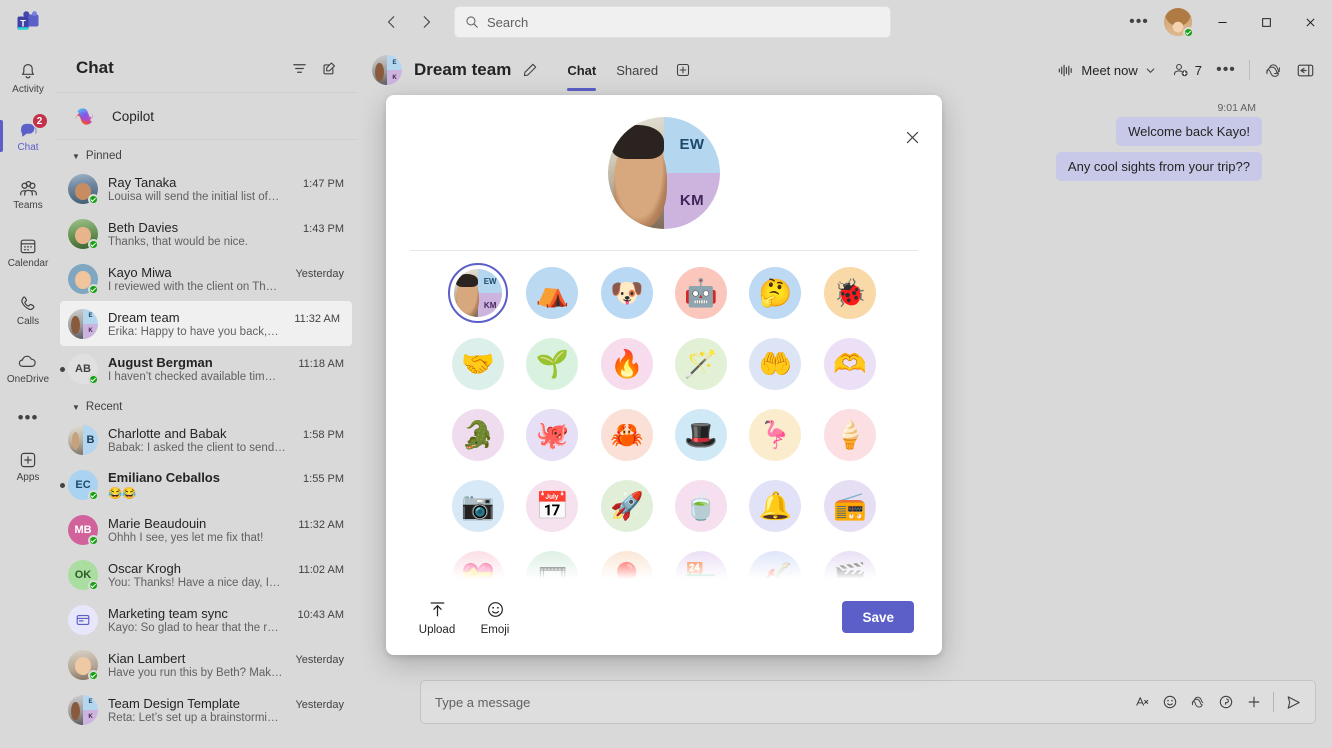  I want to click on avatar-option-calendar: 📅, so click(552, 506).